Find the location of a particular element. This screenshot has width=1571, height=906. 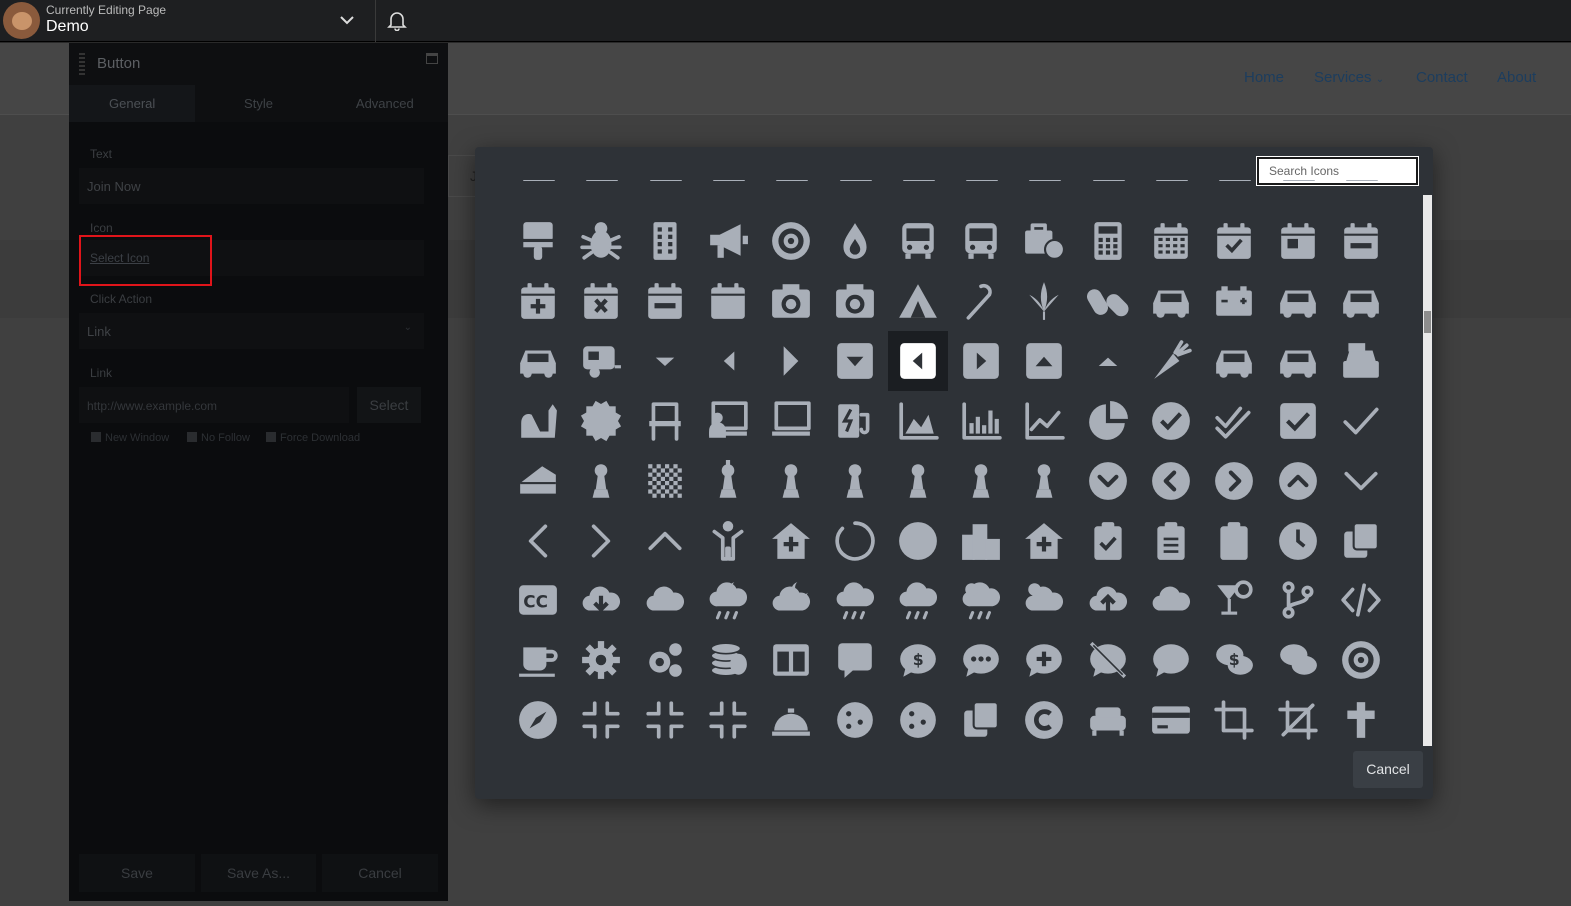

chess-queen-icon is located at coordinates (918, 481).